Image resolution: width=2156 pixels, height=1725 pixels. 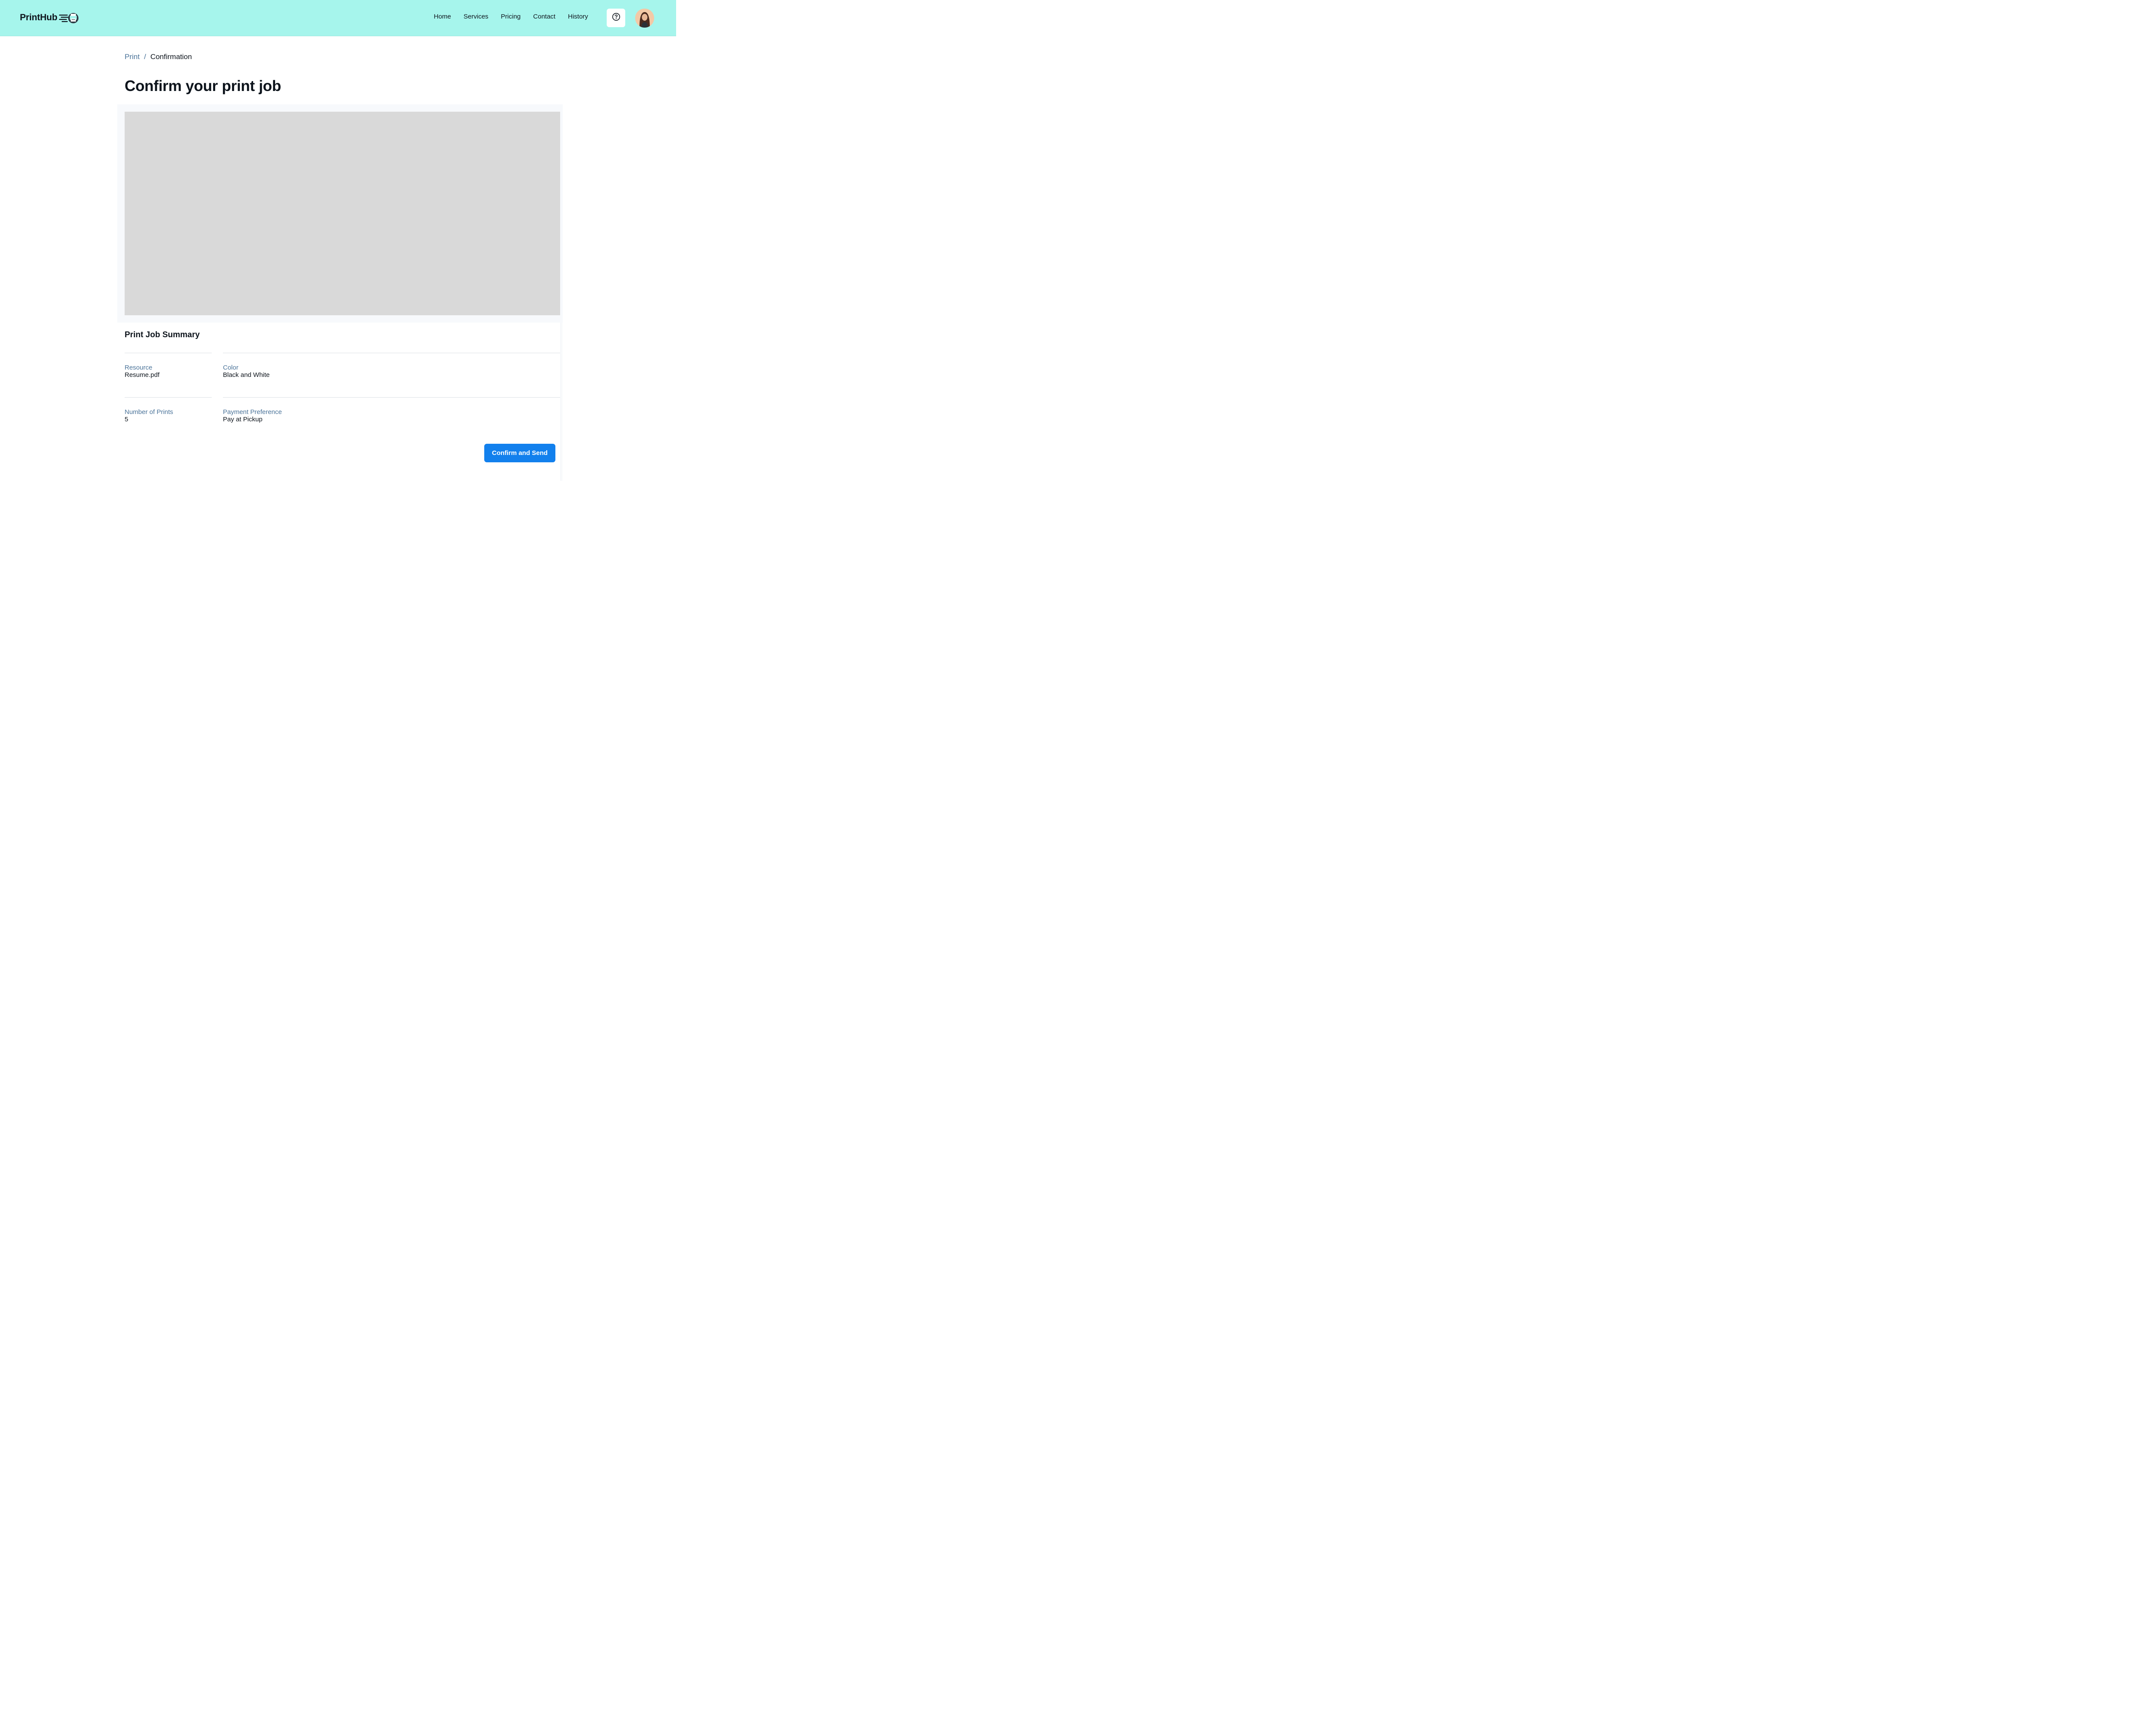 What do you see at coordinates (342, 213) in the screenshot?
I see `document-preview` at bounding box center [342, 213].